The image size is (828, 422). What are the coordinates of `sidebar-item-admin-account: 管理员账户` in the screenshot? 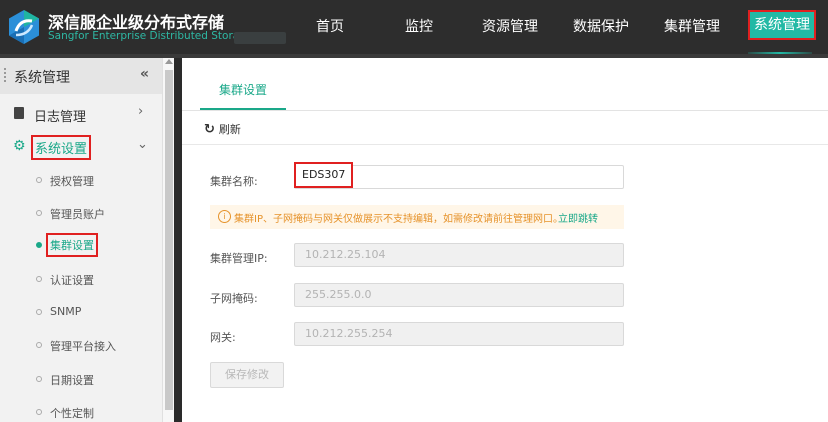 It's located at (77, 214).